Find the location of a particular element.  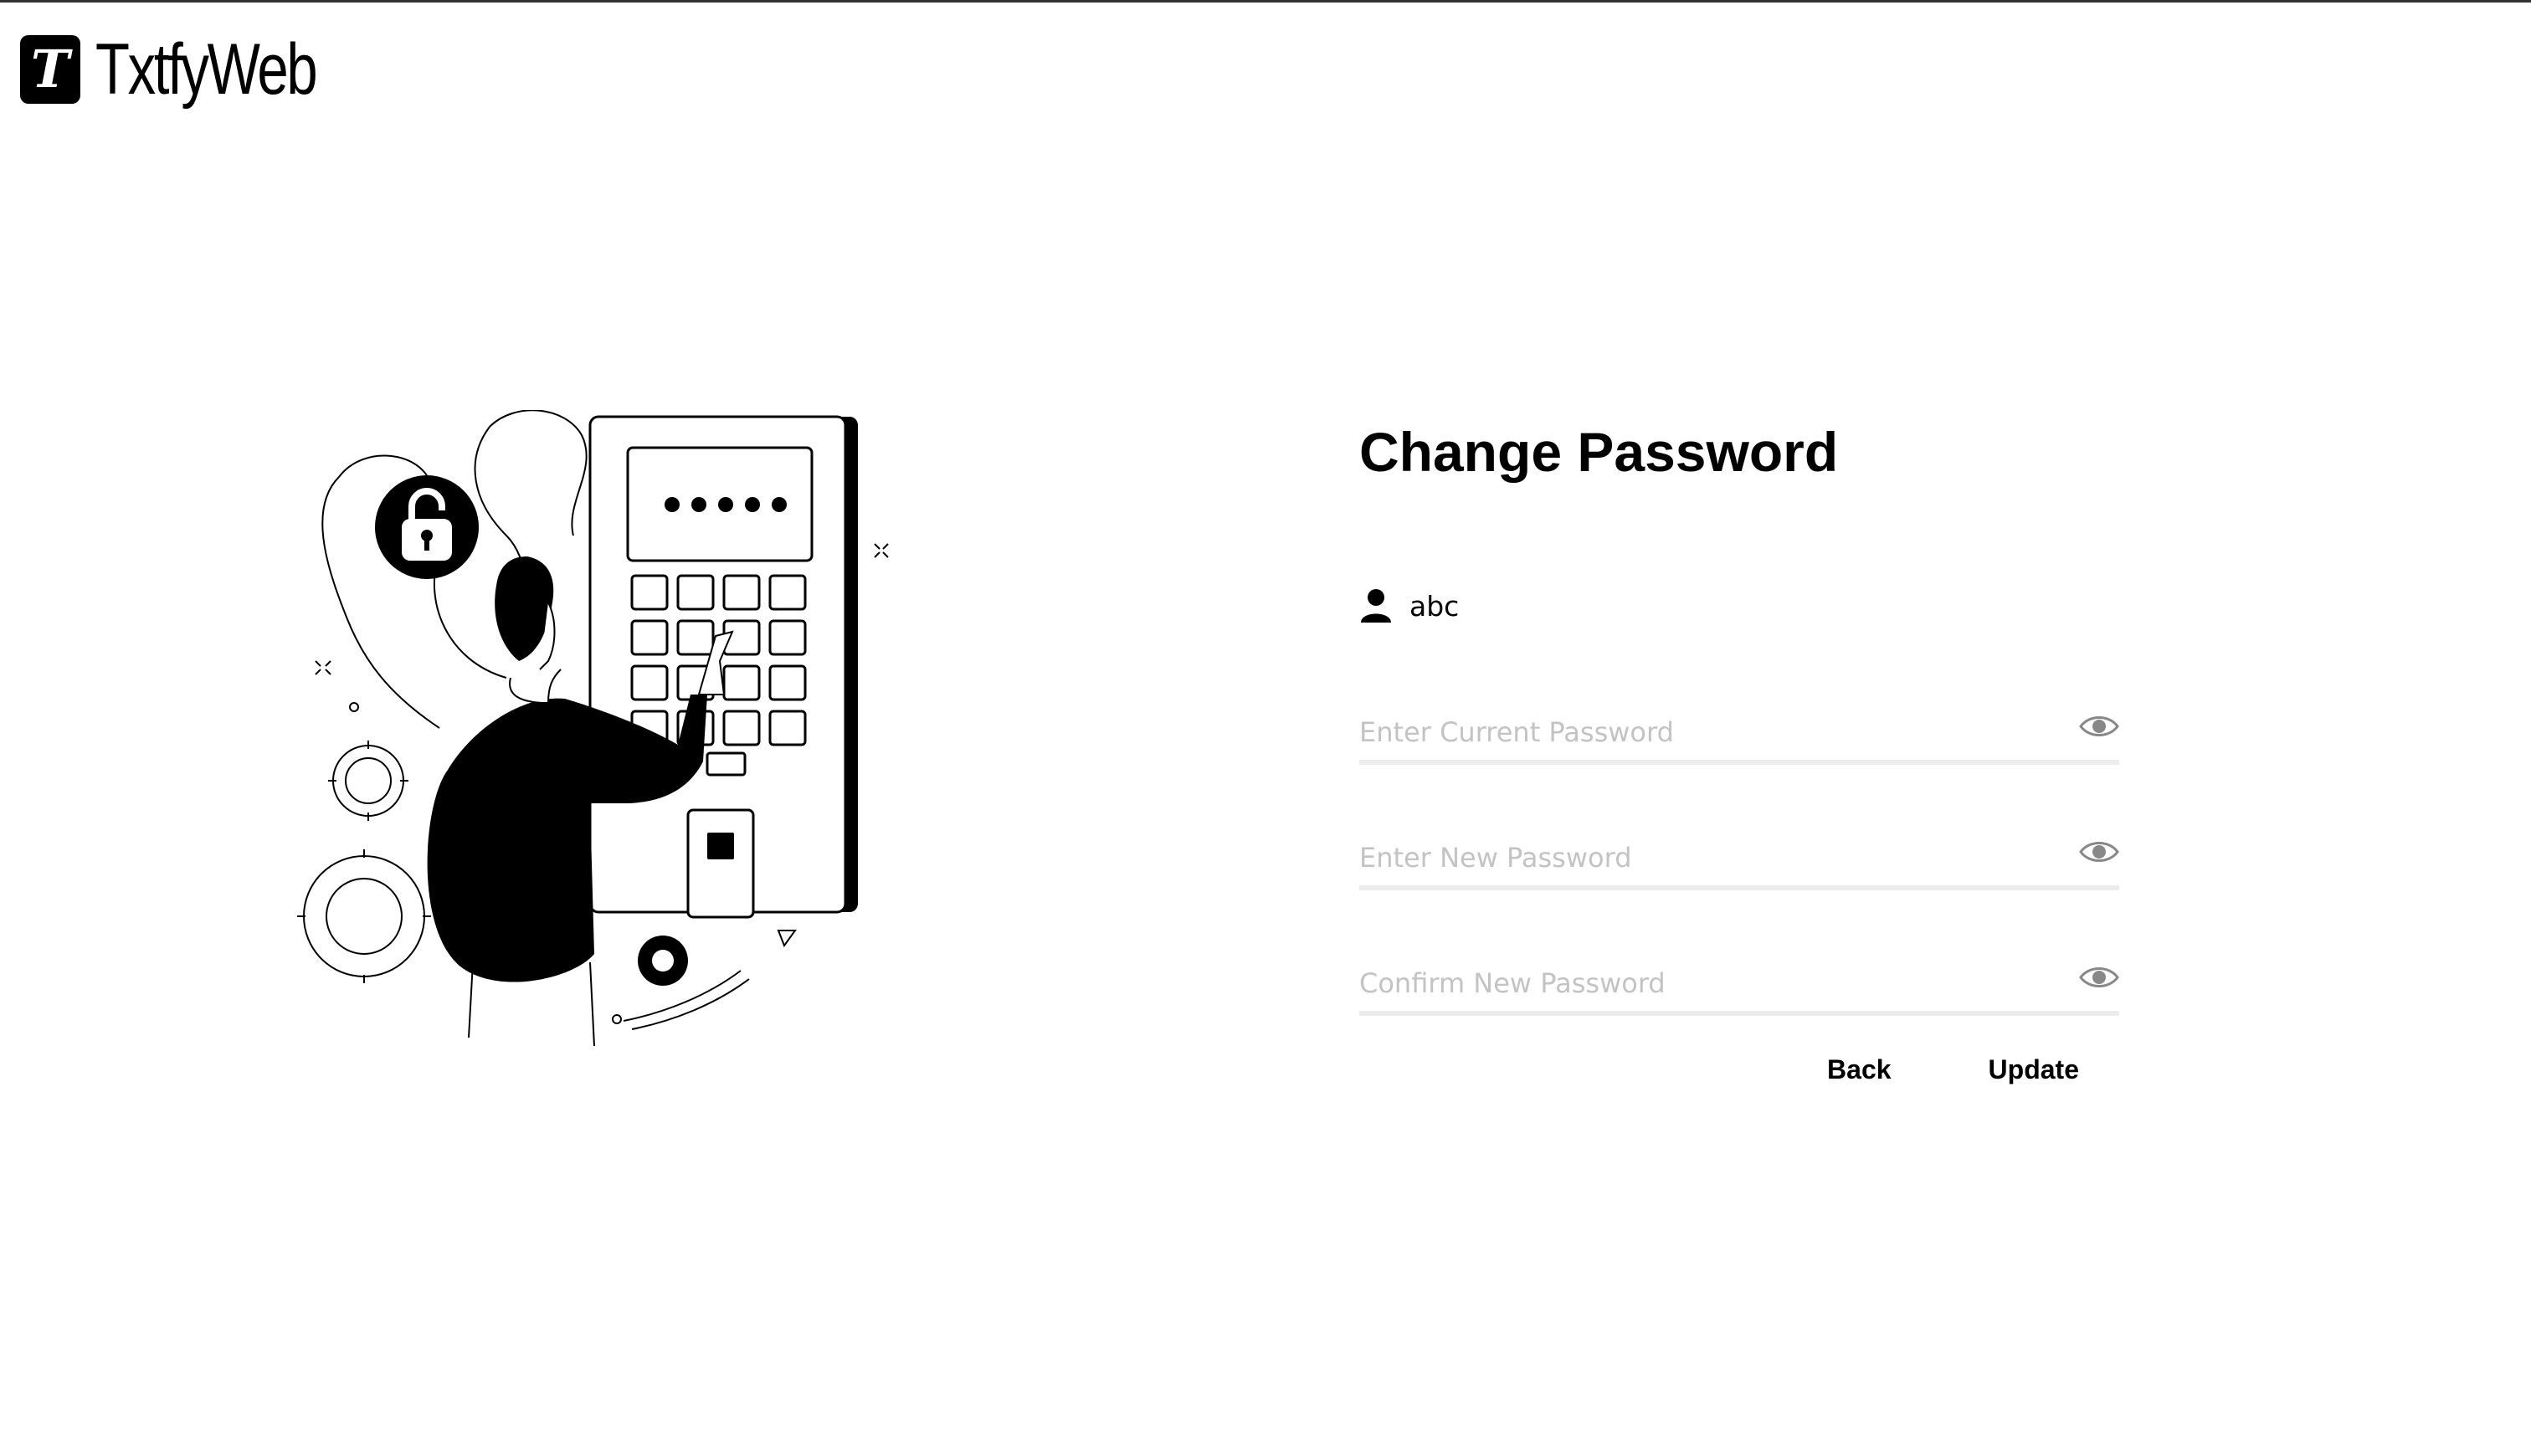

confirm-password-field is located at coordinates (1739, 980).